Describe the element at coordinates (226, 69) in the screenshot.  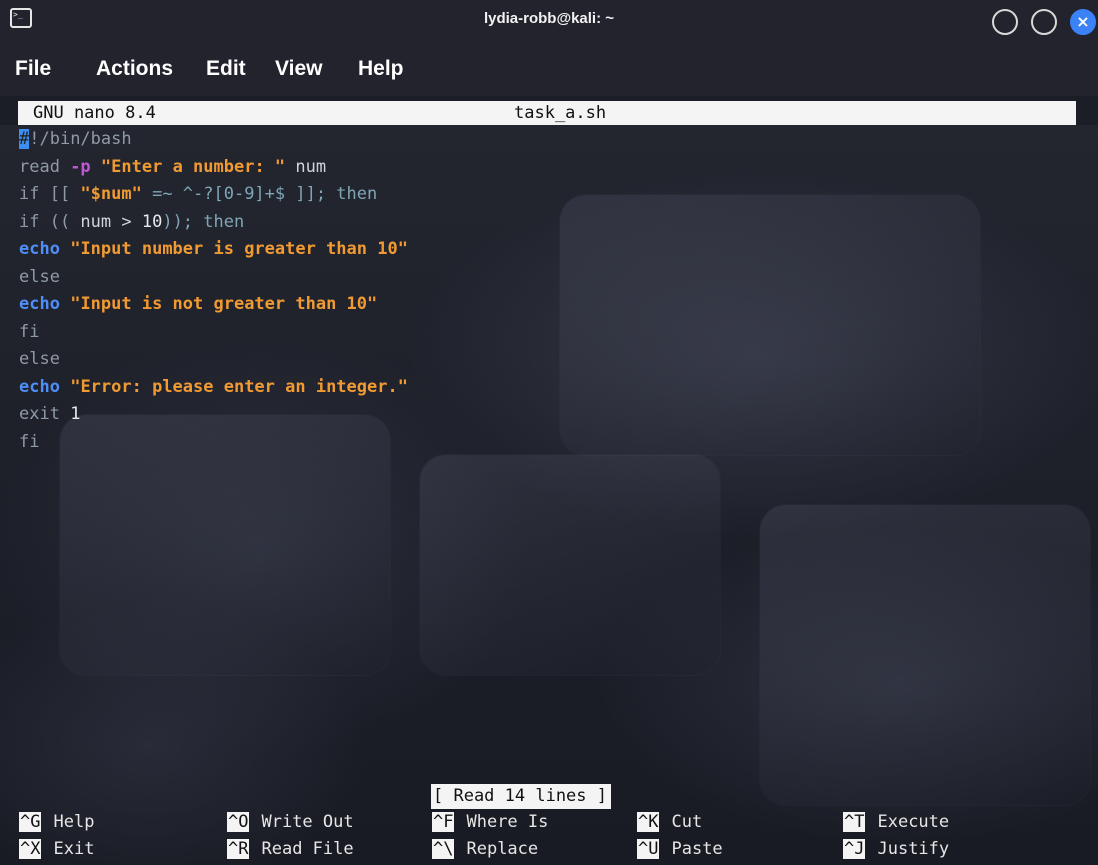
I see `menu-edit: Edit` at that location.